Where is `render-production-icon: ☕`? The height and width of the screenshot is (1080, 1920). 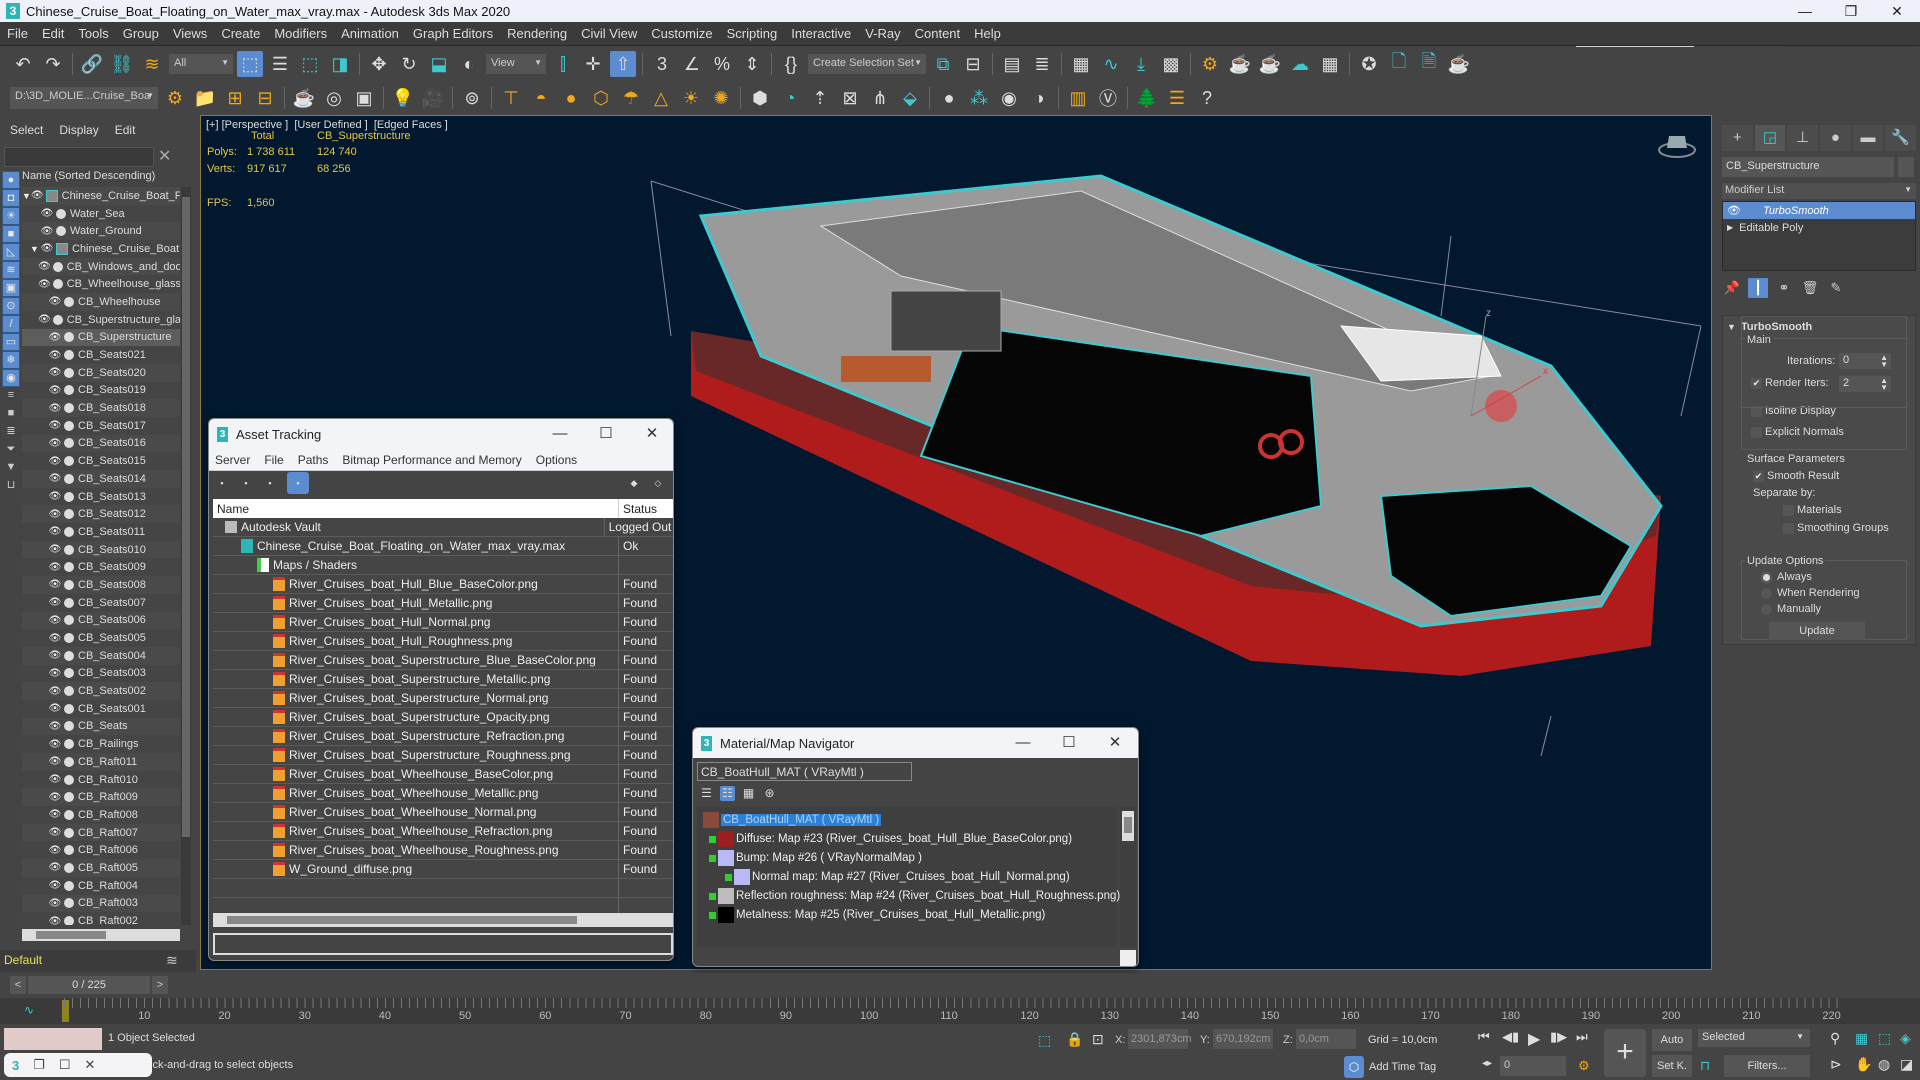
render-production-icon: ☕ is located at coordinates (1270, 64).